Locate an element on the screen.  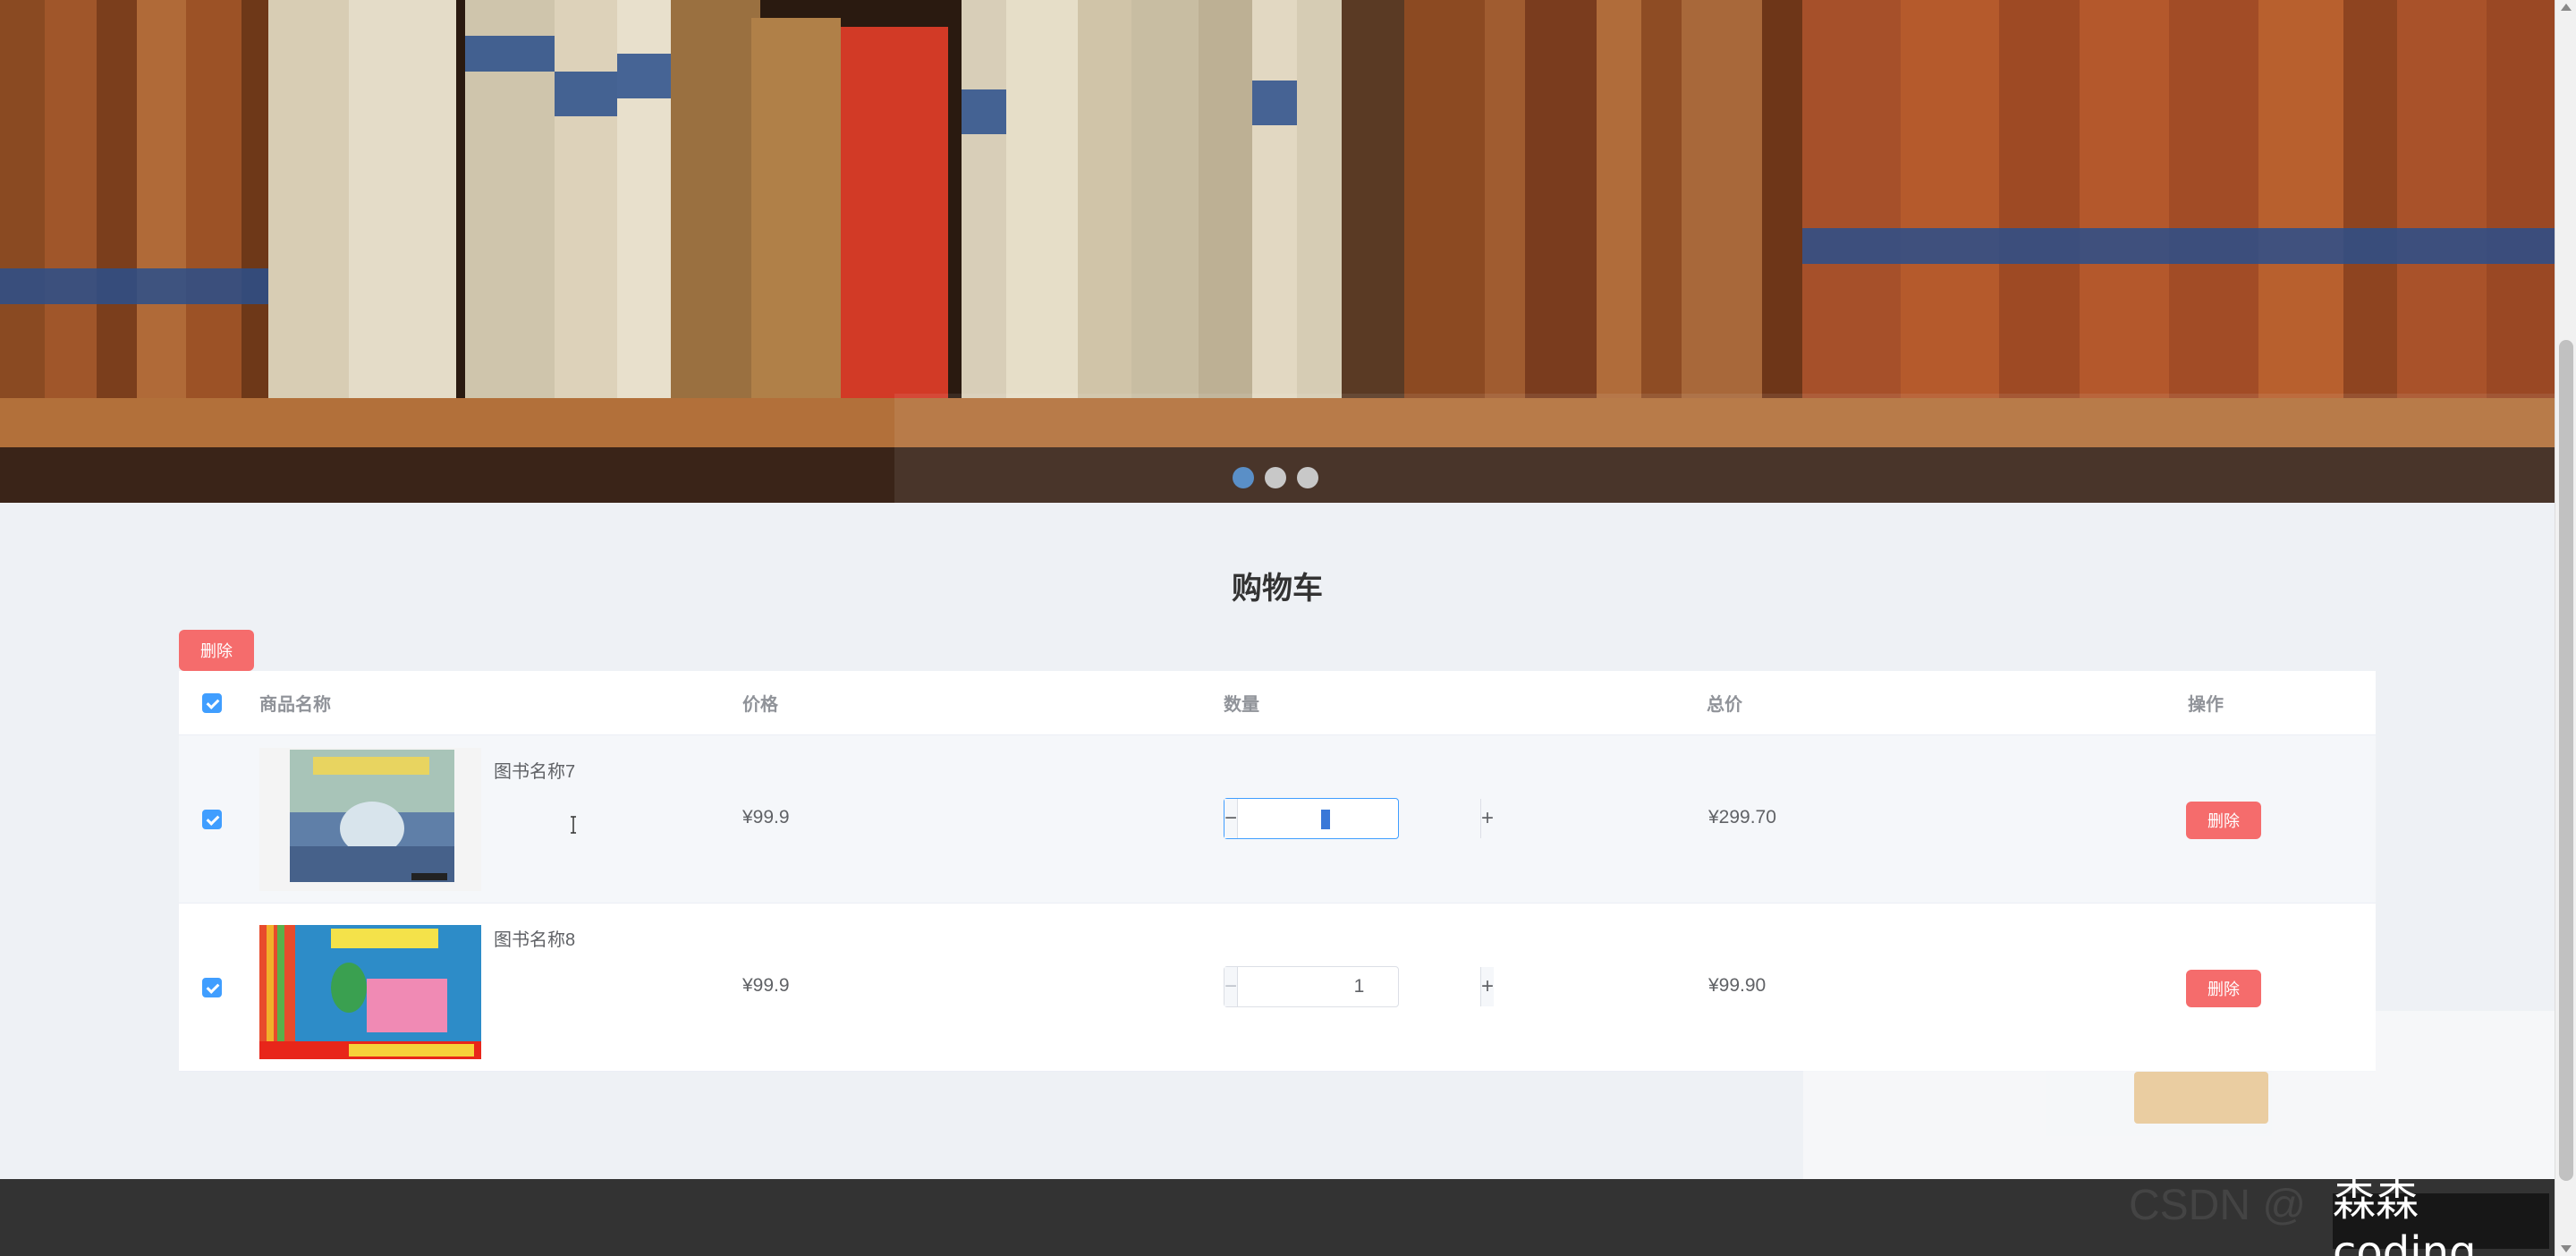
header-action: 操作 is located at coordinates (2206, 705).